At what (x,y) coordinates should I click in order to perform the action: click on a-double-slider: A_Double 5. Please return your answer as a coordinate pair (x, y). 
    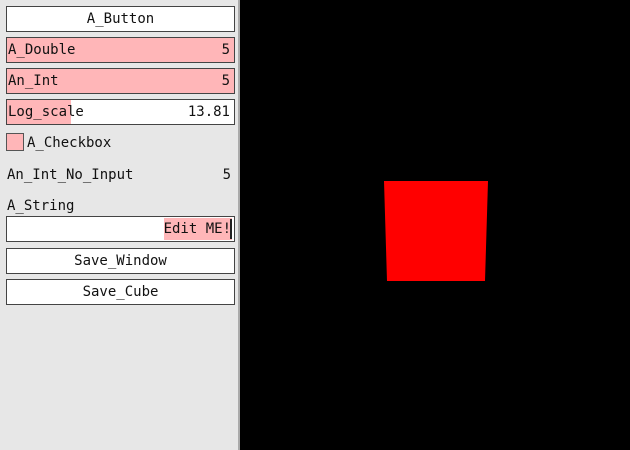
    Looking at the image, I should click on (120, 50).